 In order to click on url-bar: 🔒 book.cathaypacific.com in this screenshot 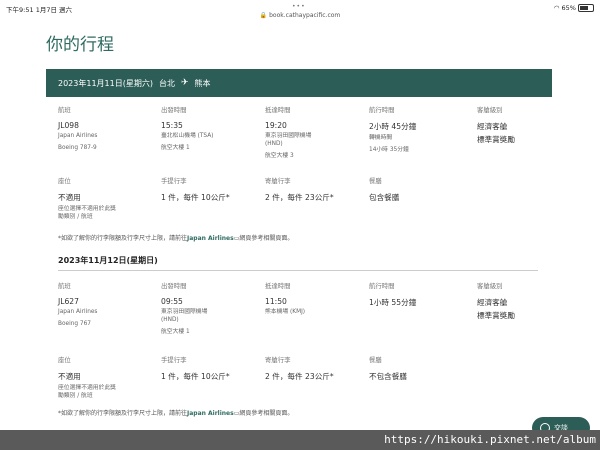, I will do `click(300, 15)`.